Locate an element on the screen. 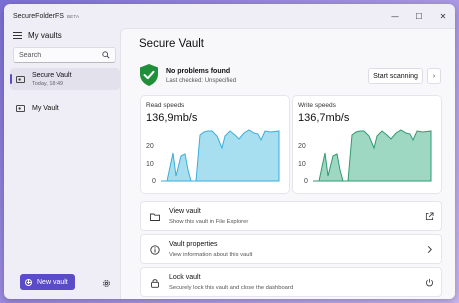  search-icon is located at coordinates (106, 55).